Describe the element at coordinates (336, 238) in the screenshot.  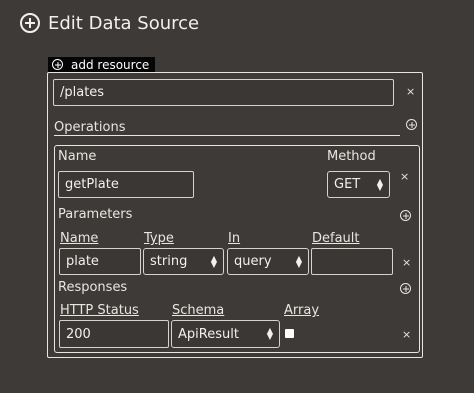
I see `param-col-default: Default` at that location.